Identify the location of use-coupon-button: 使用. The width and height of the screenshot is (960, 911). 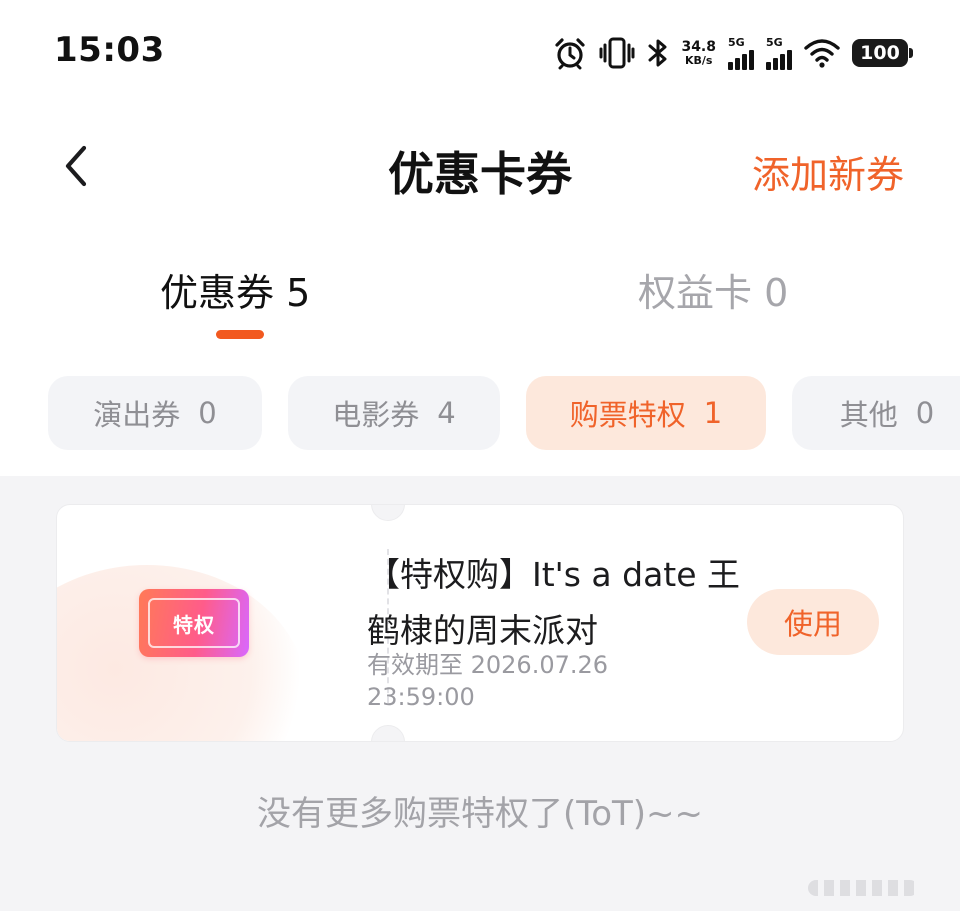
(813, 622).